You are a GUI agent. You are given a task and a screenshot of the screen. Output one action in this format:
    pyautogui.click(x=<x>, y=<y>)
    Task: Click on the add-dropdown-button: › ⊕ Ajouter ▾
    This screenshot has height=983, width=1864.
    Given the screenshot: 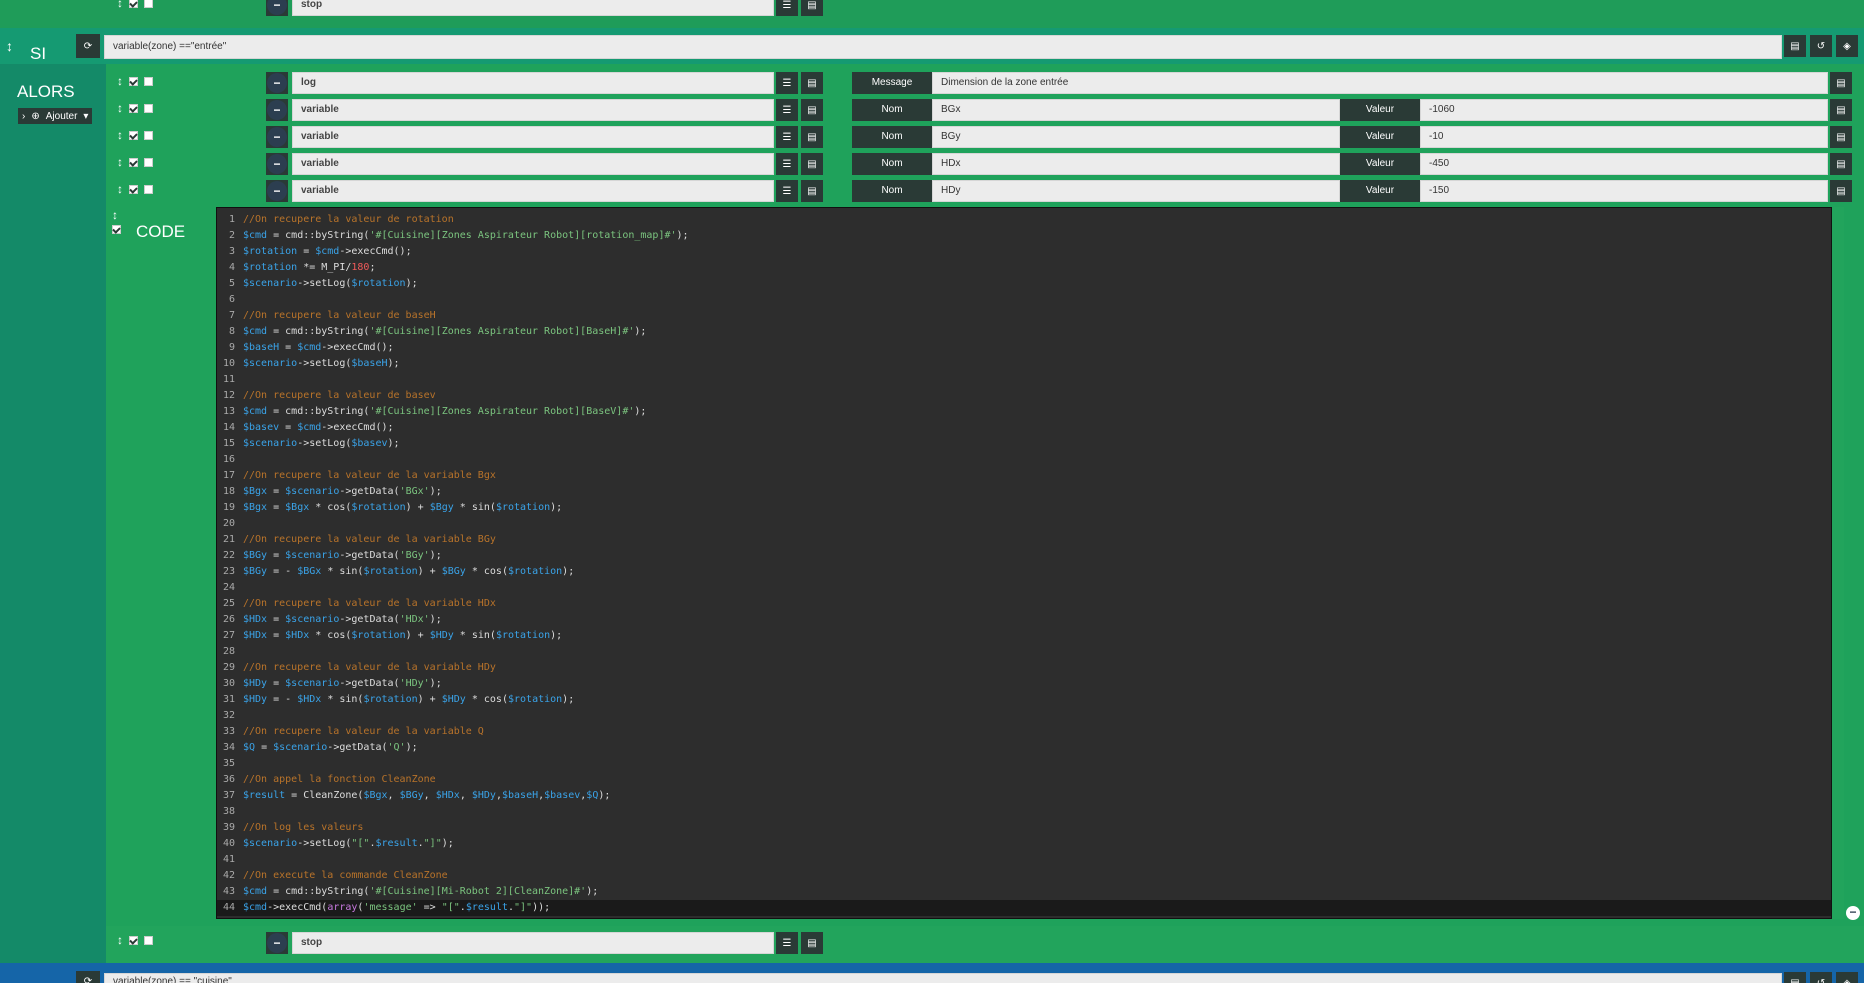 What is the action you would take?
    pyautogui.click(x=55, y=116)
    